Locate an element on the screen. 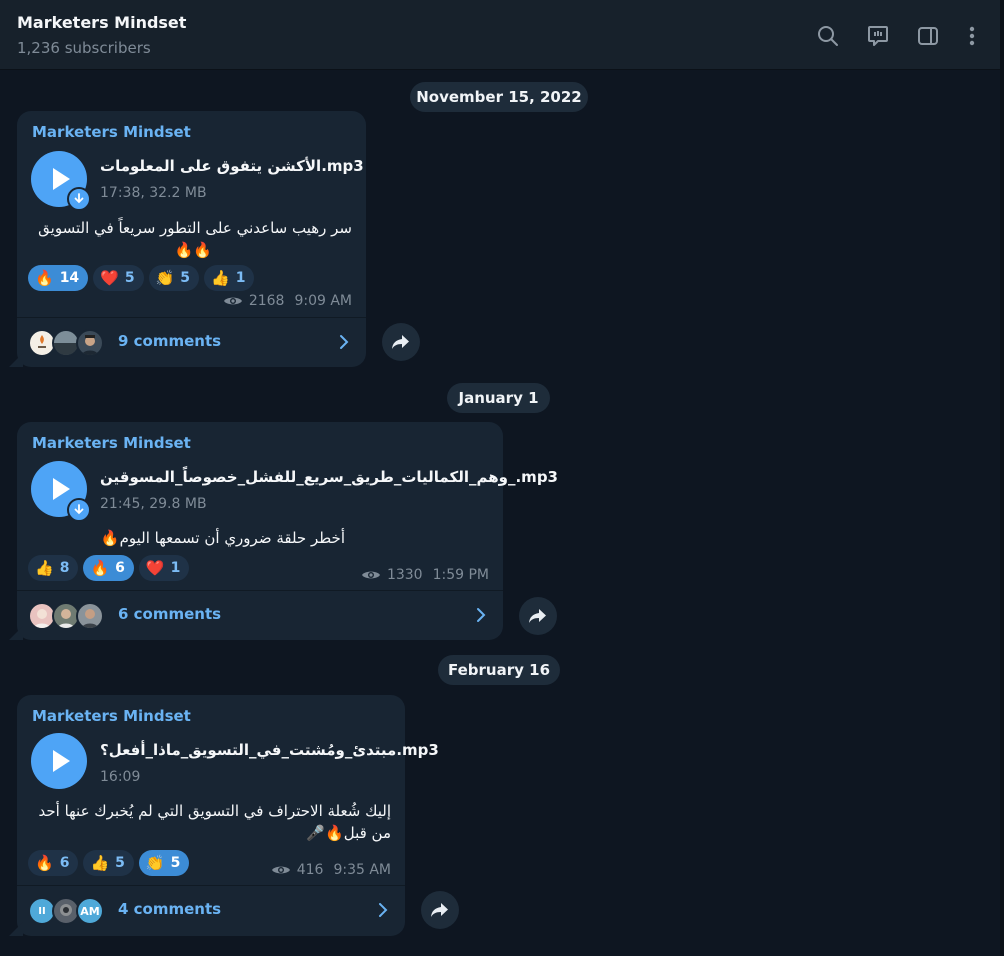 This screenshot has height=956, width=1004. more-options-icon is located at coordinates (972, 36).